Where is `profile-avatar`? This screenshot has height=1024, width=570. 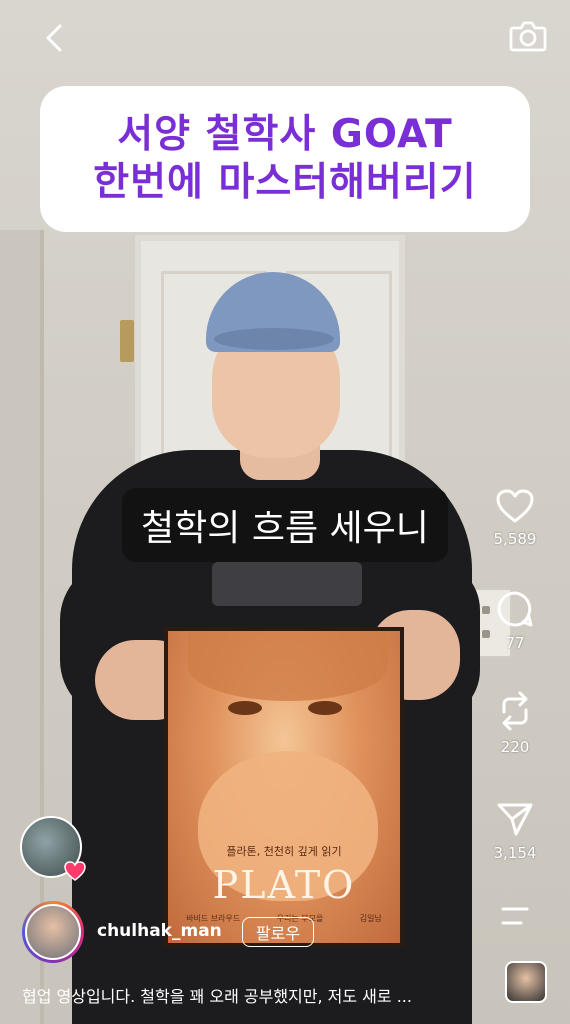
profile-avatar is located at coordinates (53, 932).